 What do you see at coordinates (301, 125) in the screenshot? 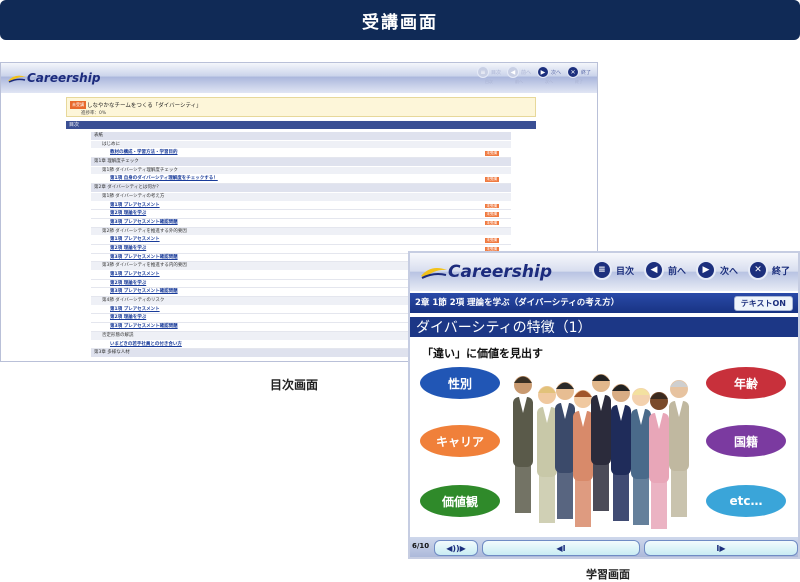
I see `toc-heading: 目次` at bounding box center [301, 125].